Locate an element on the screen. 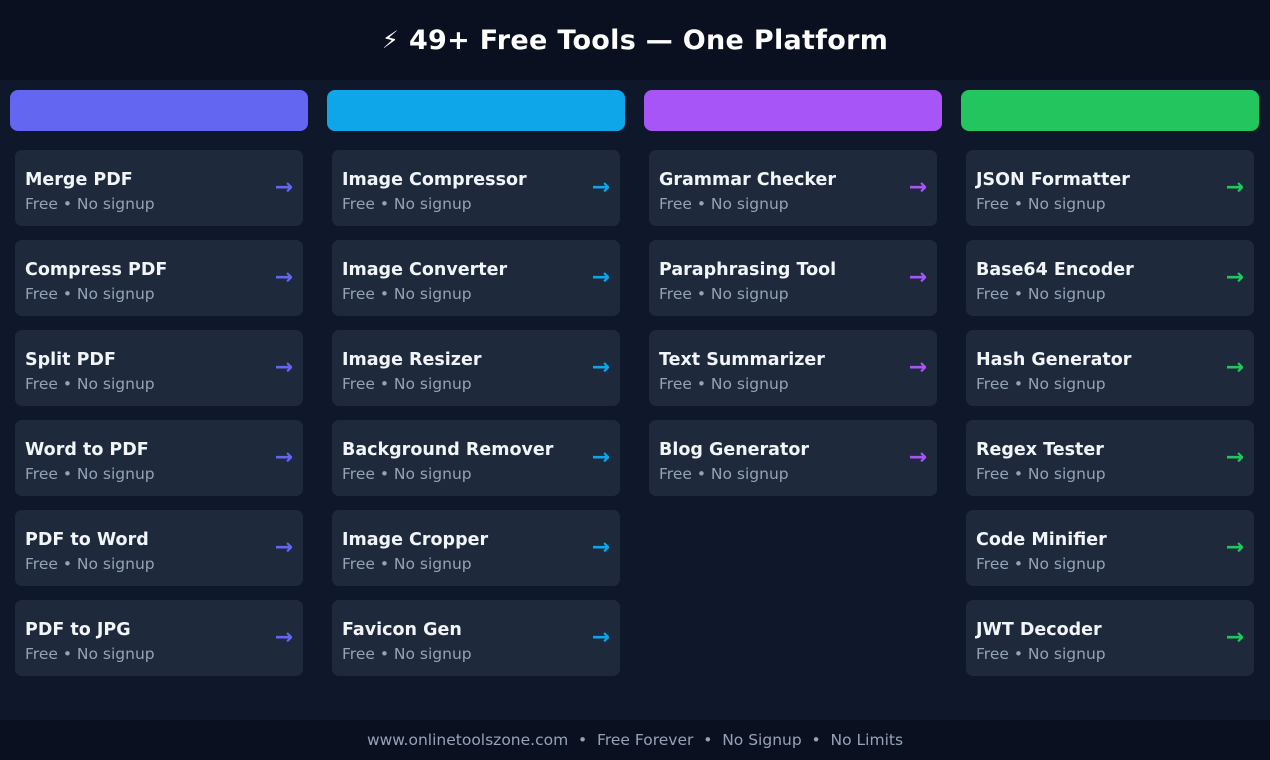 The image size is (1270, 760). tool-name: JWT Decoder is located at coordinates (1039, 630).